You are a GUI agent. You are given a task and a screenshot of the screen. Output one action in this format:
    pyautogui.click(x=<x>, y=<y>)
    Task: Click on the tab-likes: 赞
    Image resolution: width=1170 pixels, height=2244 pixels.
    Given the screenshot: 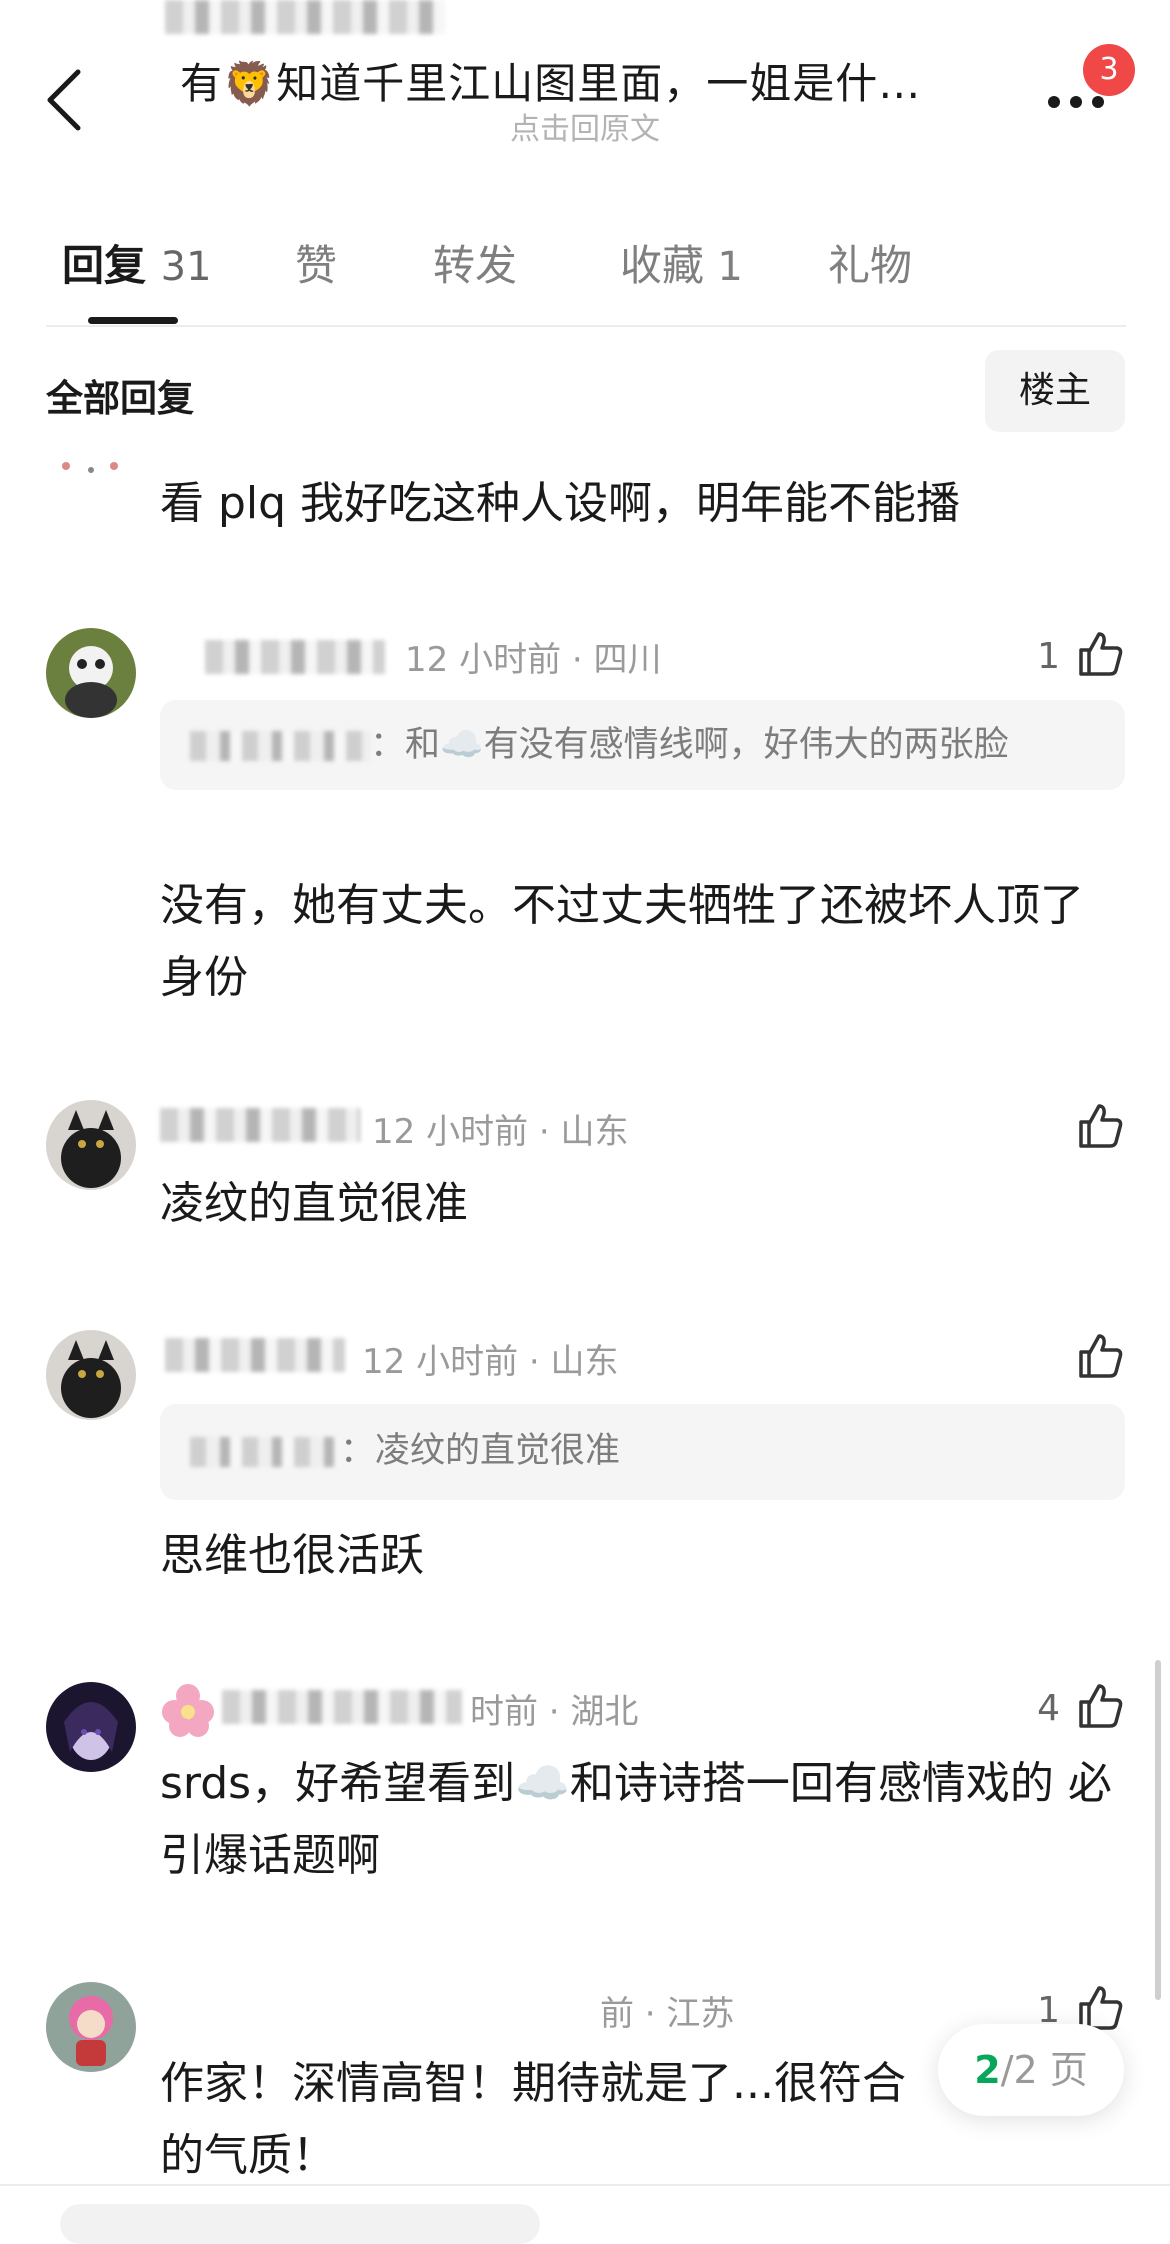 What is the action you would take?
    pyautogui.click(x=316, y=262)
    